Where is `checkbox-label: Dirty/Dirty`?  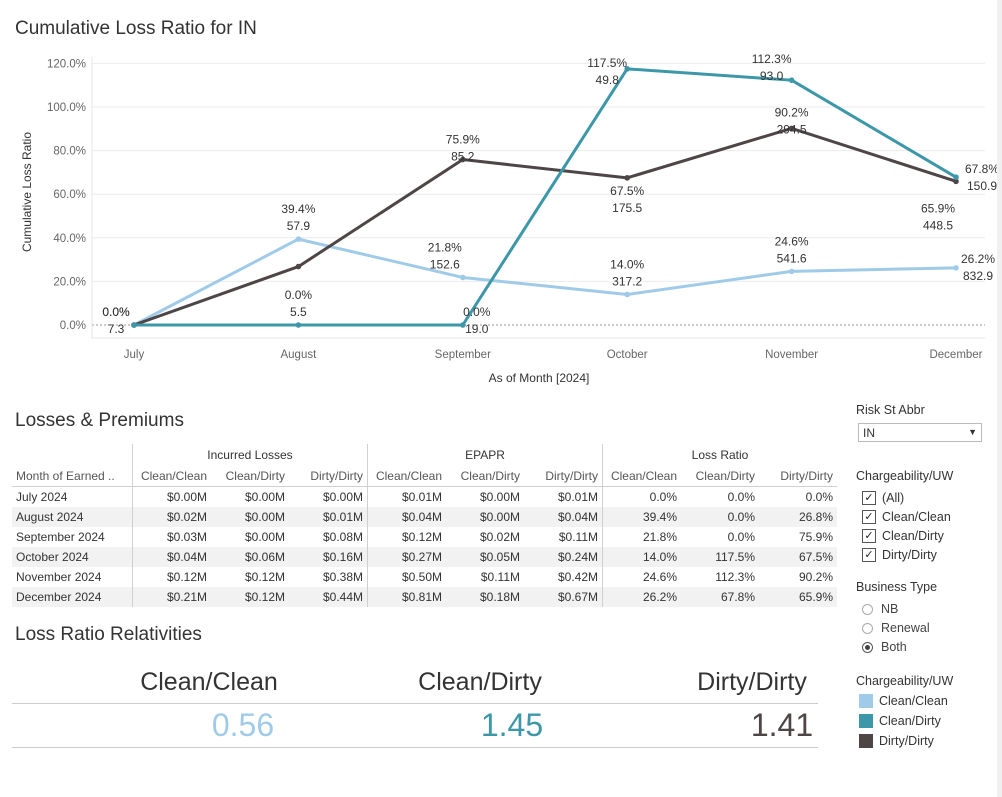
checkbox-label: Dirty/Dirty is located at coordinates (909, 555).